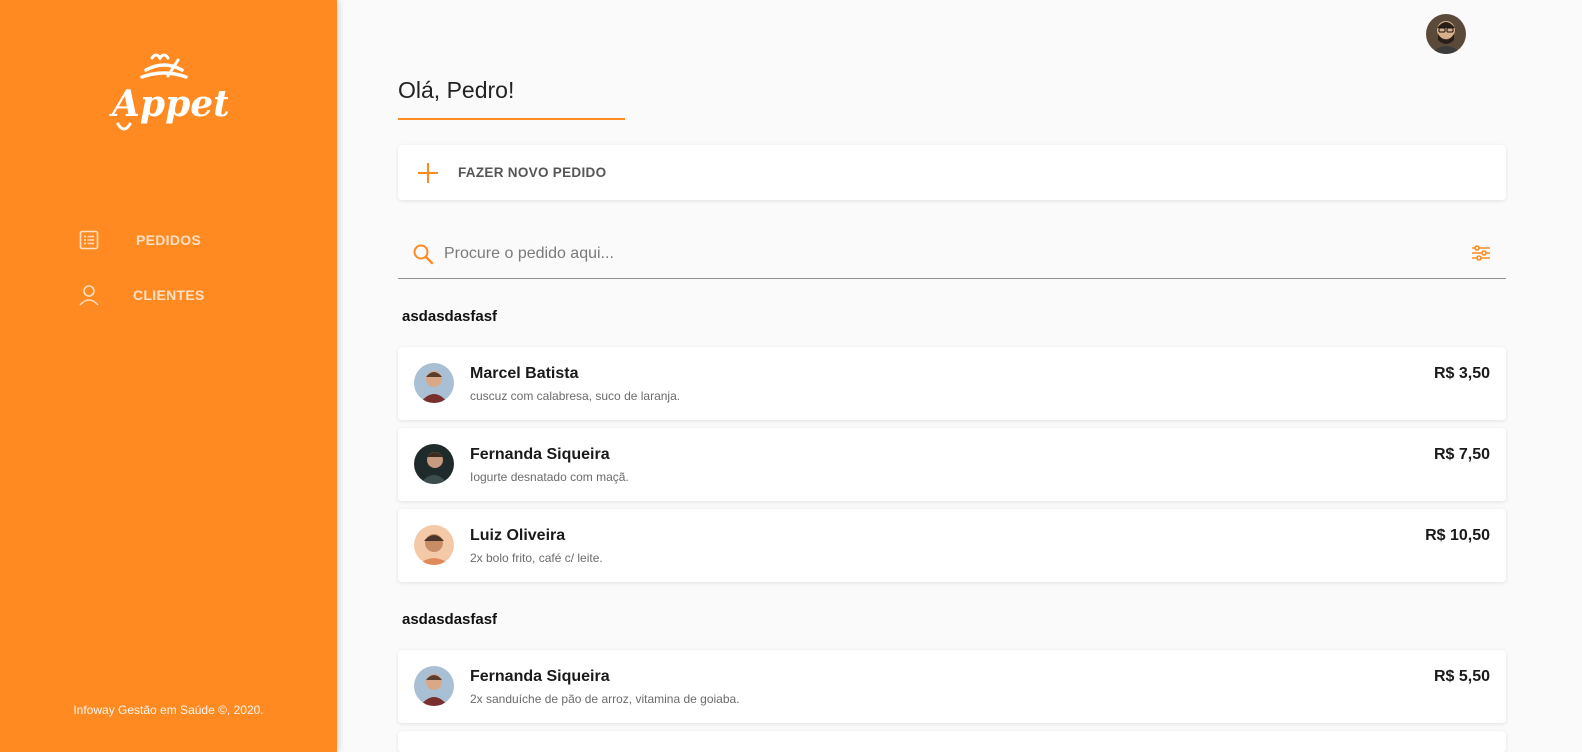 Image resolution: width=1582 pixels, height=752 pixels. What do you see at coordinates (944, 254) in the screenshot?
I see `search-input` at bounding box center [944, 254].